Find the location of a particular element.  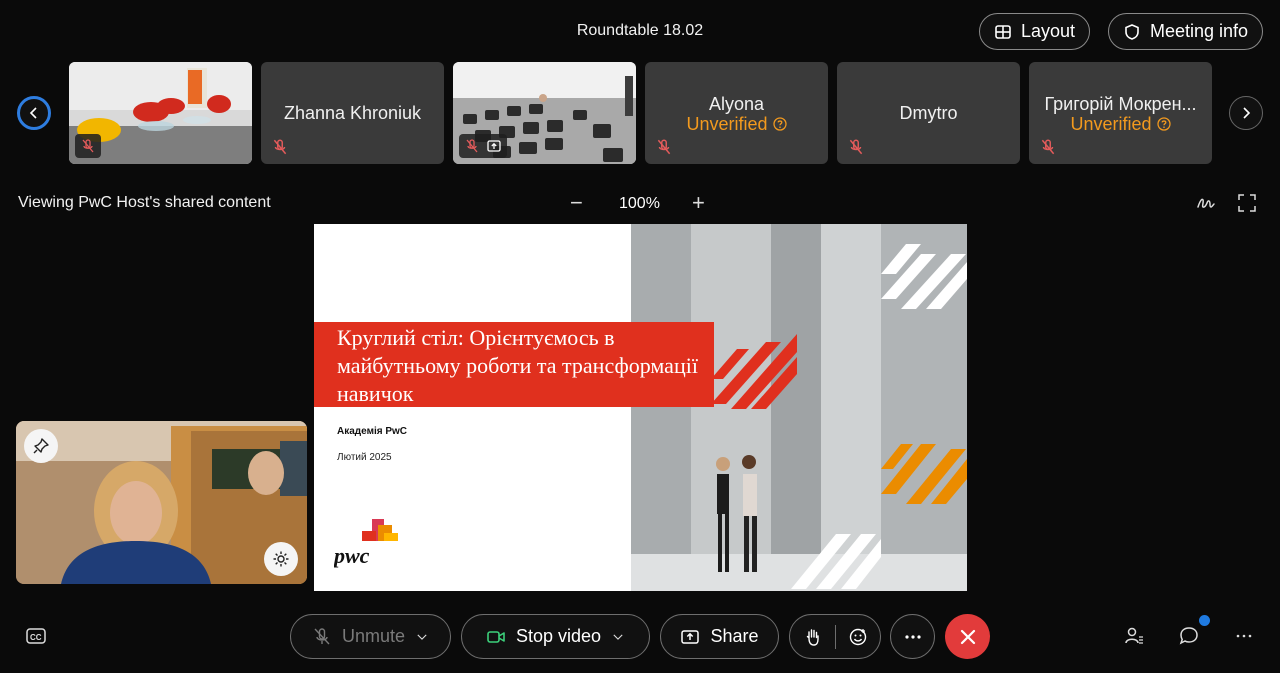

chevron-right-icon is located at coordinates (1247, 113).